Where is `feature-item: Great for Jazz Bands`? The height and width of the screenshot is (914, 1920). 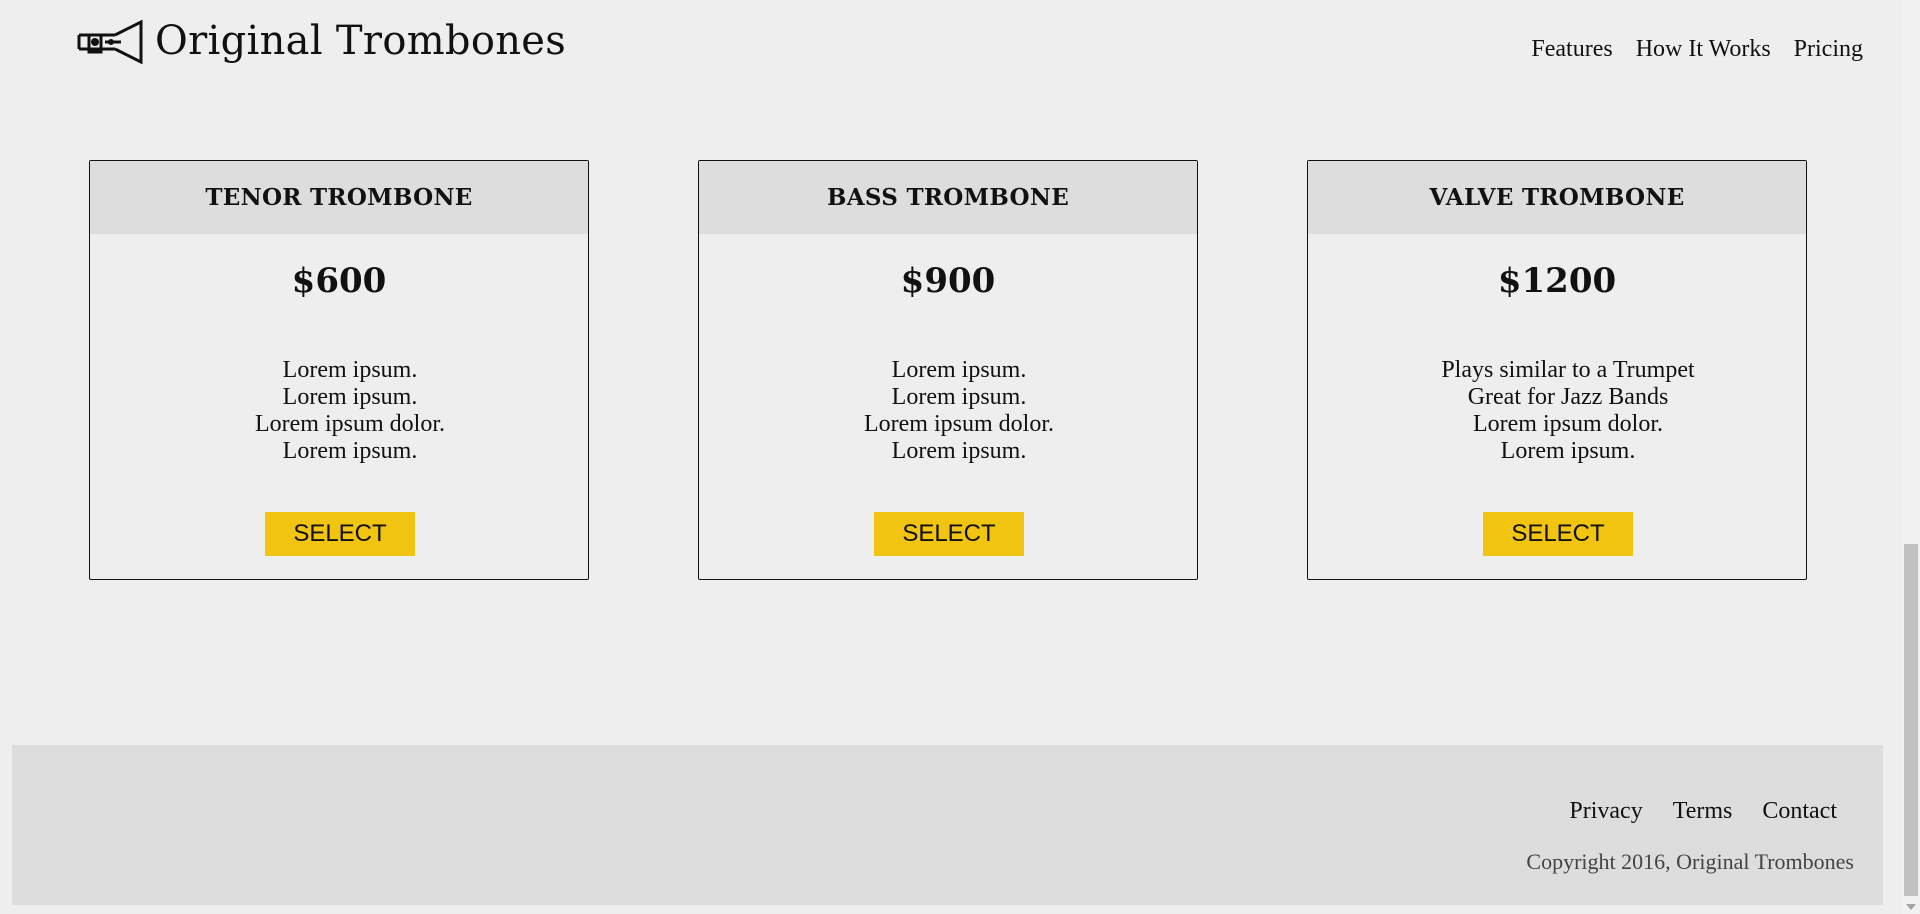
feature-item: Great for Jazz Bands is located at coordinates (1568, 397).